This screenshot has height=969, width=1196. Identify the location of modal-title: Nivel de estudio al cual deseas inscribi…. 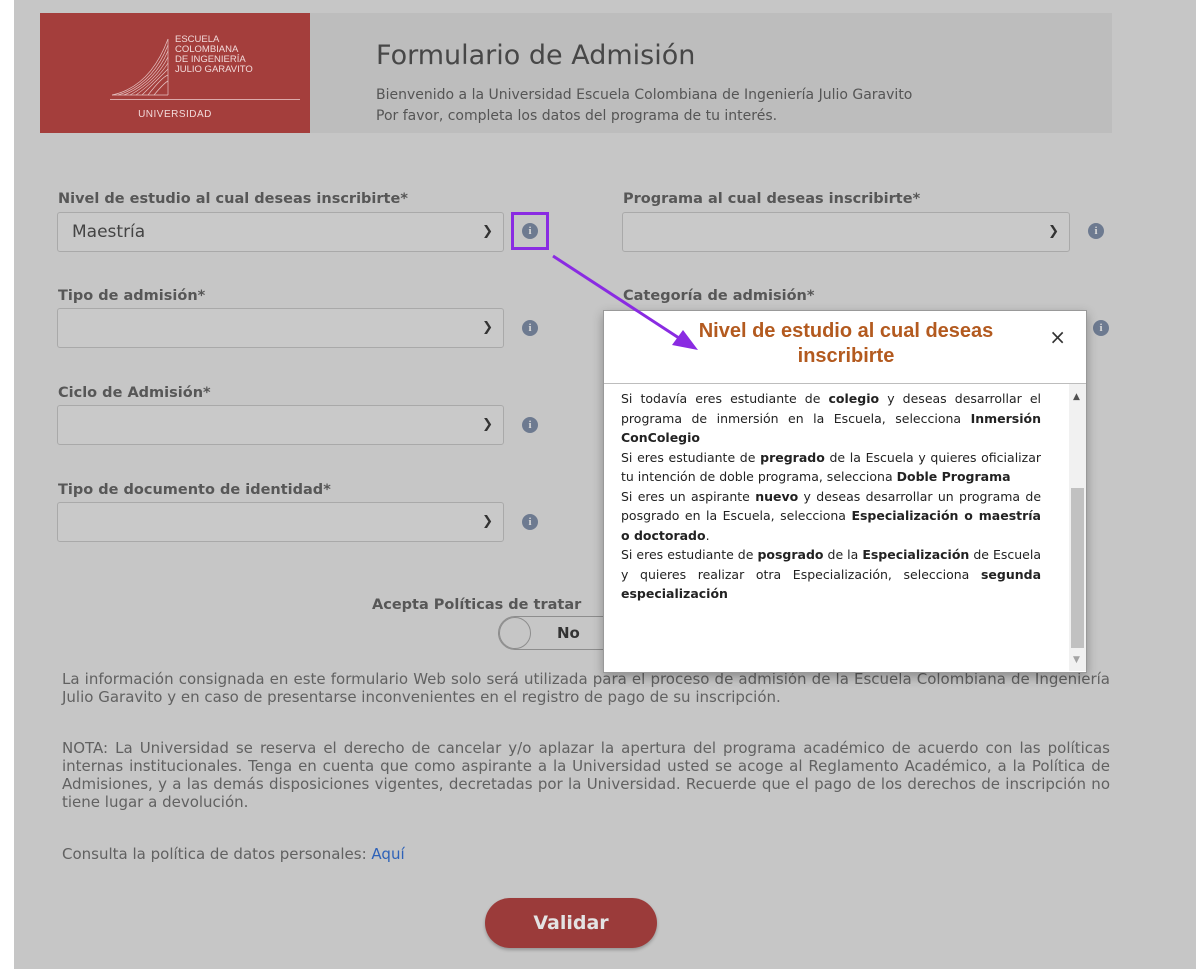
(846, 343).